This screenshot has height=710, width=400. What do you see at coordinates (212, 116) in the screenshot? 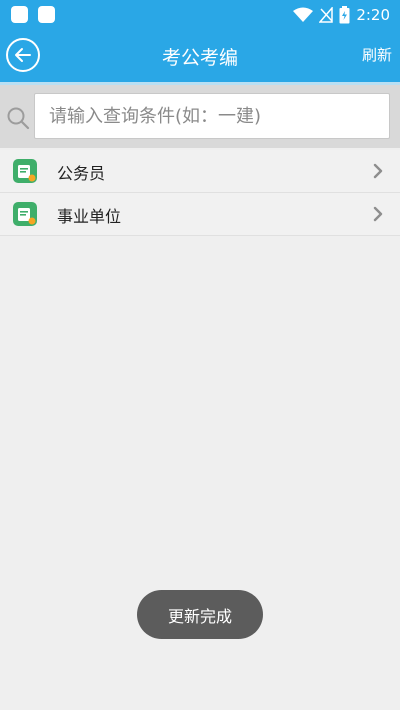
I see `search-input` at bounding box center [212, 116].